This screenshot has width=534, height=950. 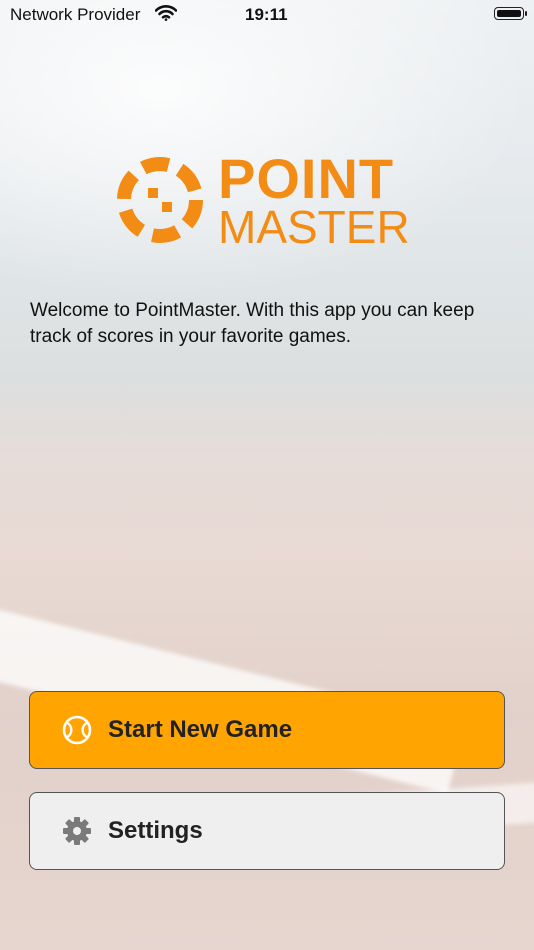 I want to click on start-new-game-button: Start New Game, so click(x=267, y=730).